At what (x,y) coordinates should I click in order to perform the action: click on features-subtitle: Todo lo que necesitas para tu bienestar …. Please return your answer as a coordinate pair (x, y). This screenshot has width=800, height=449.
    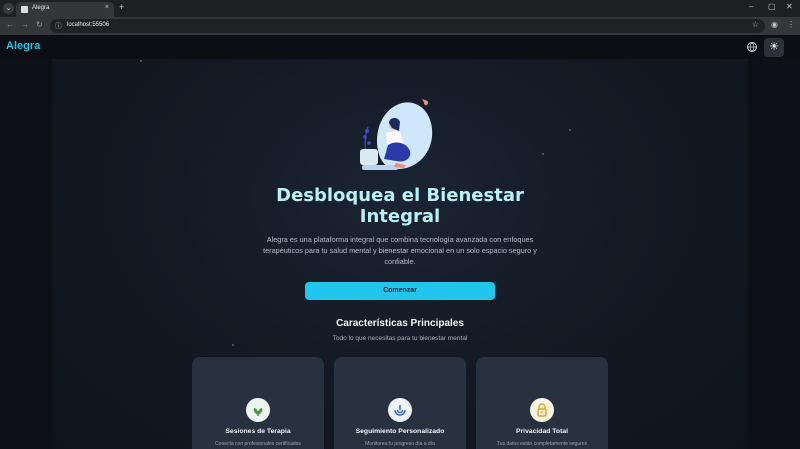
    Looking at the image, I should click on (400, 338).